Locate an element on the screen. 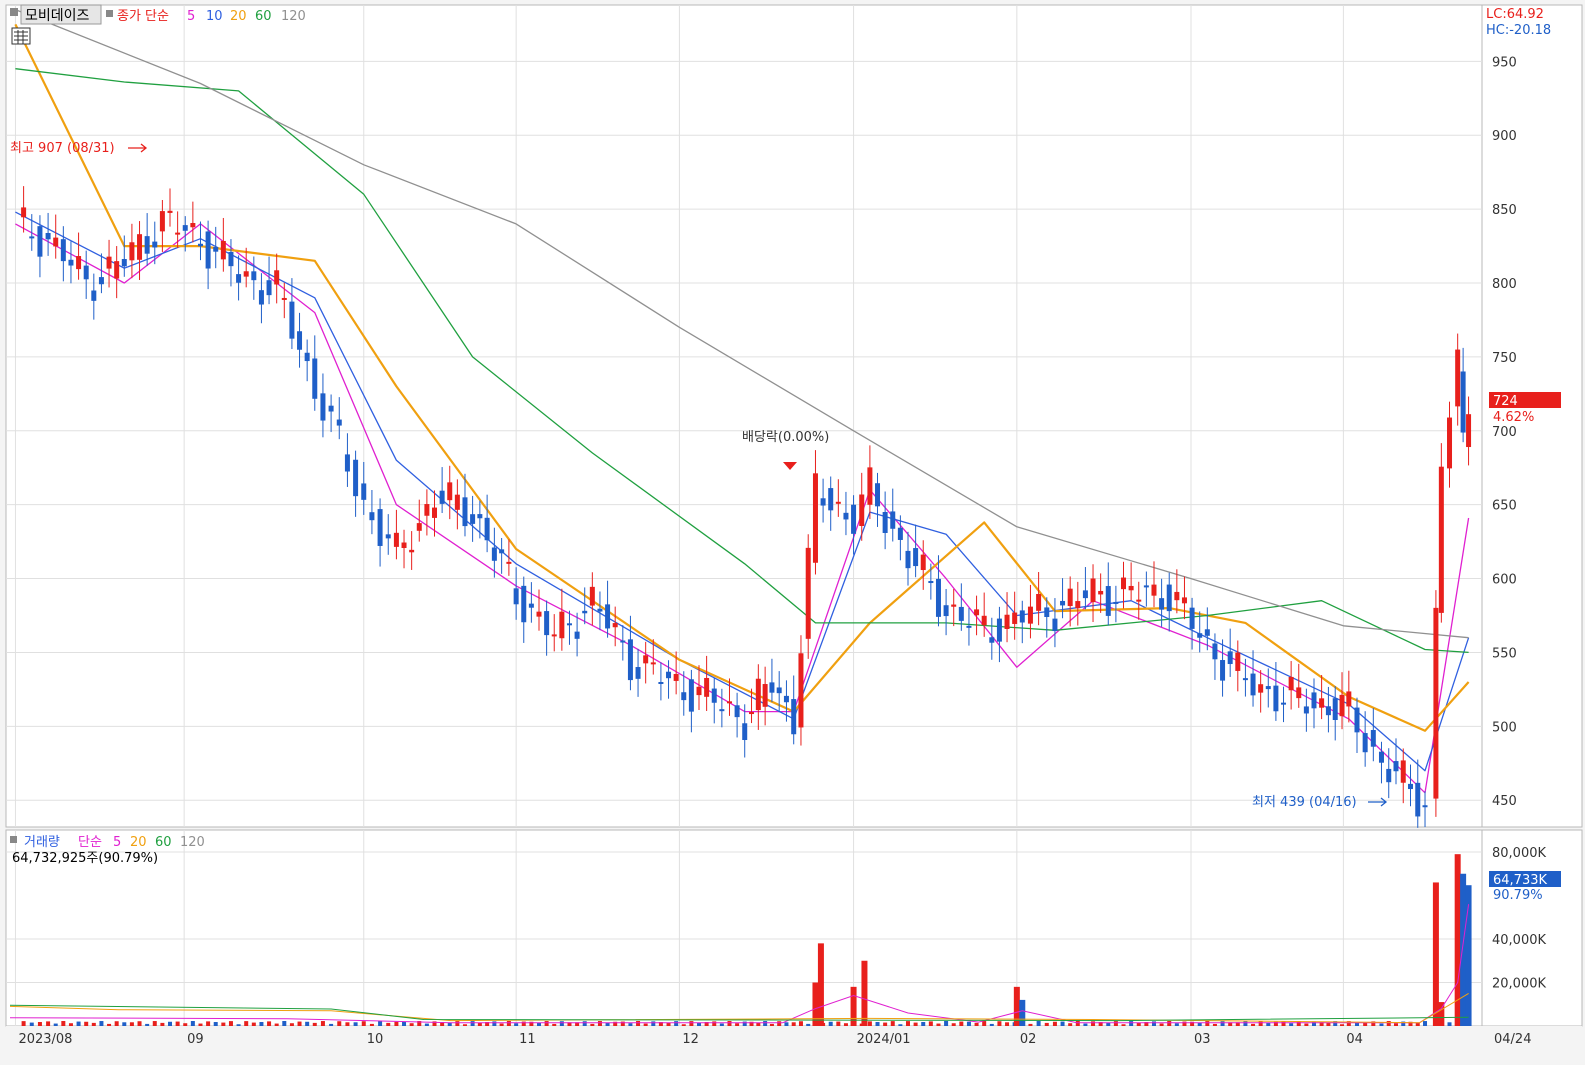 The height and width of the screenshot is (1065, 1585). vol-legend-ma120: 120 is located at coordinates (192, 842).